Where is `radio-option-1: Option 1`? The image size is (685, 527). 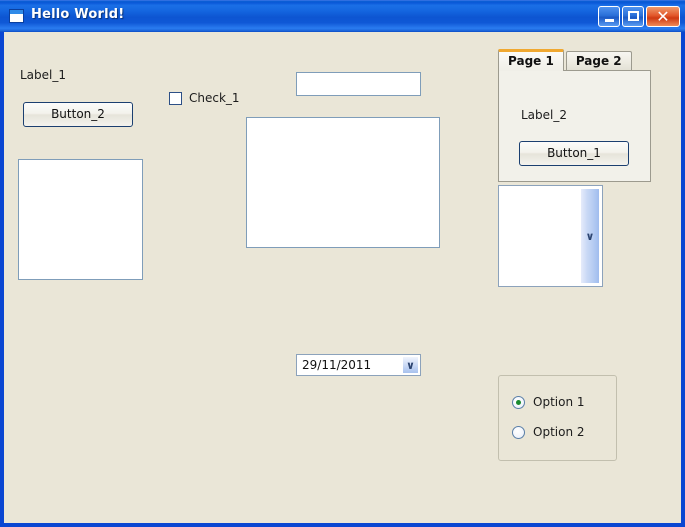 radio-option-1: Option 1 is located at coordinates (548, 402).